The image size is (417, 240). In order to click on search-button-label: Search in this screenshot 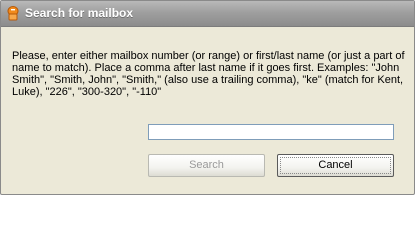, I will do `click(206, 165)`.